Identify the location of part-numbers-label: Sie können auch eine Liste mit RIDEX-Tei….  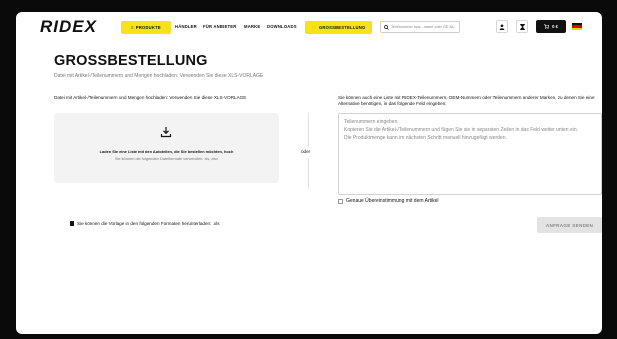
(466, 100).